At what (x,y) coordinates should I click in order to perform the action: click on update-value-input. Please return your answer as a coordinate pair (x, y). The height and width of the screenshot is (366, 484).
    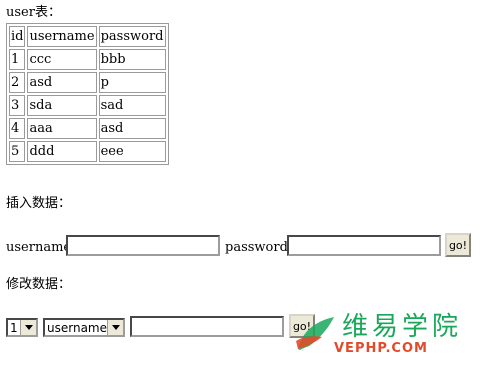
    Looking at the image, I should click on (207, 326).